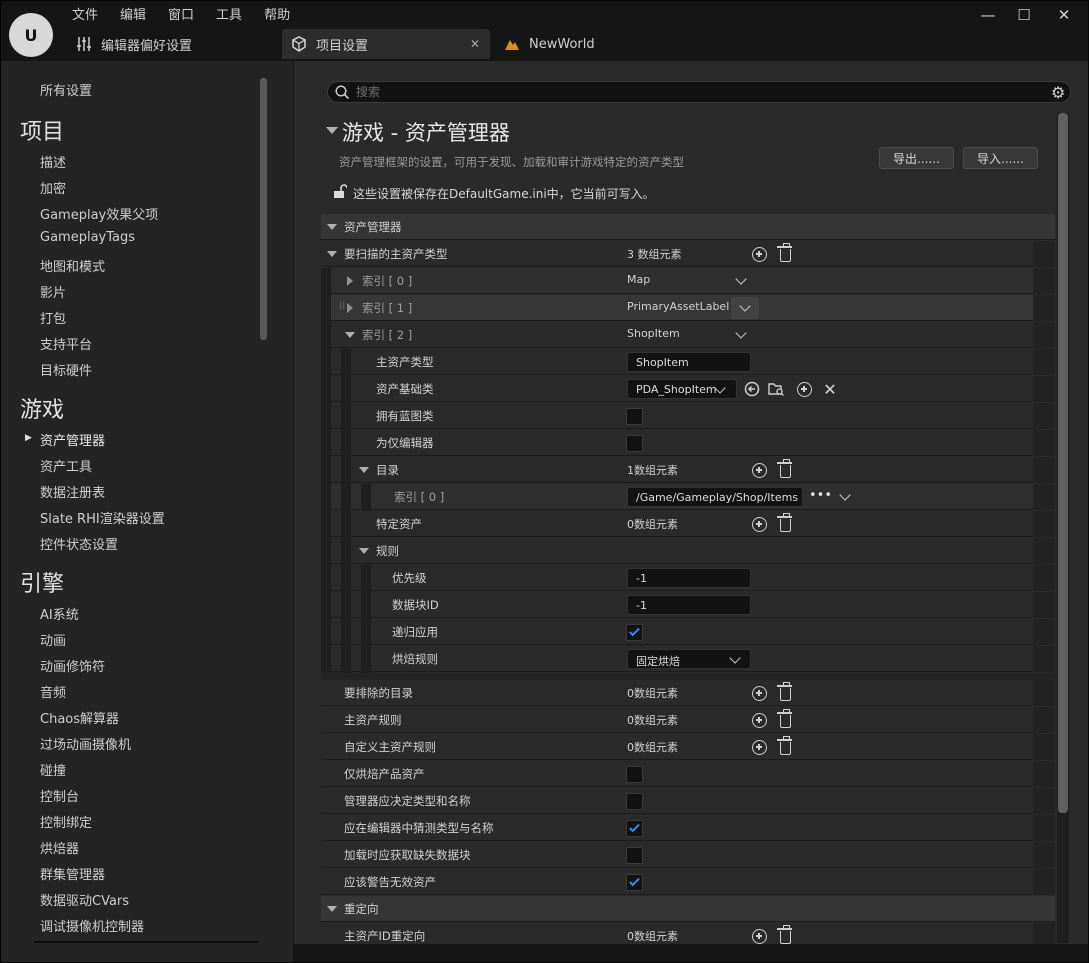 Image resolution: width=1089 pixels, height=963 pixels. I want to click on menu-tools: 工具, so click(229, 16).